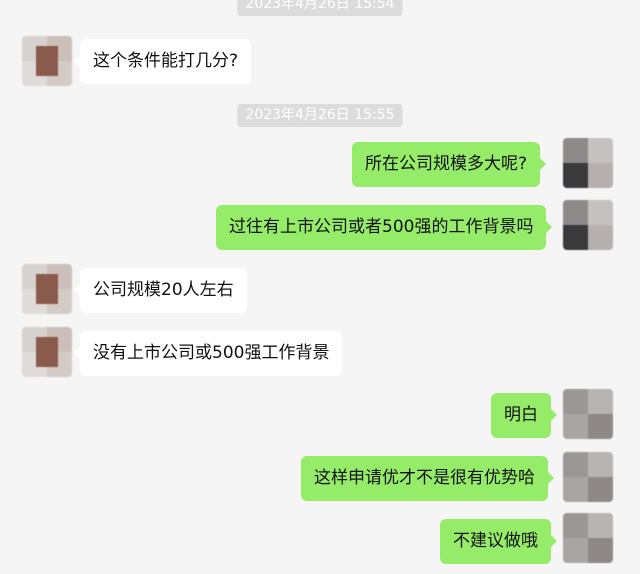 This screenshot has width=640, height=574. I want to click on message-bubble-outgoing: 这样申请优才不是很有优势哈, so click(427, 478).